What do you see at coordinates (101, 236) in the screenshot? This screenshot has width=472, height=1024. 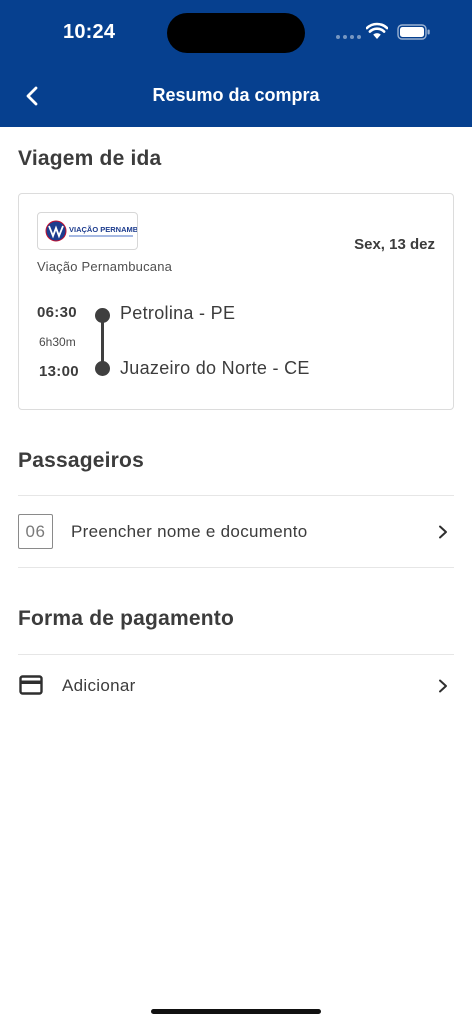 I see `company-logo-underline` at bounding box center [101, 236].